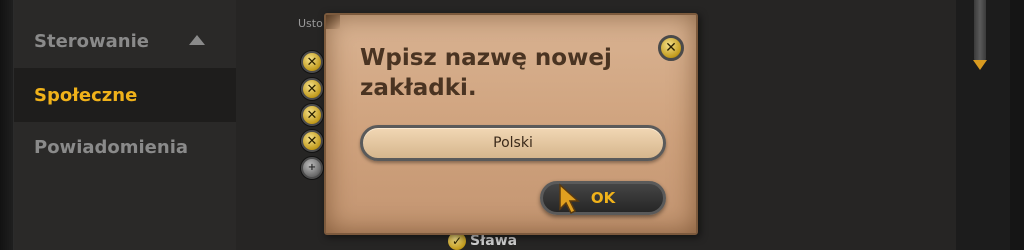 The image size is (1024, 250). I want to click on dialog-title: Wpisz nazwę nowej zakładki., so click(486, 73).